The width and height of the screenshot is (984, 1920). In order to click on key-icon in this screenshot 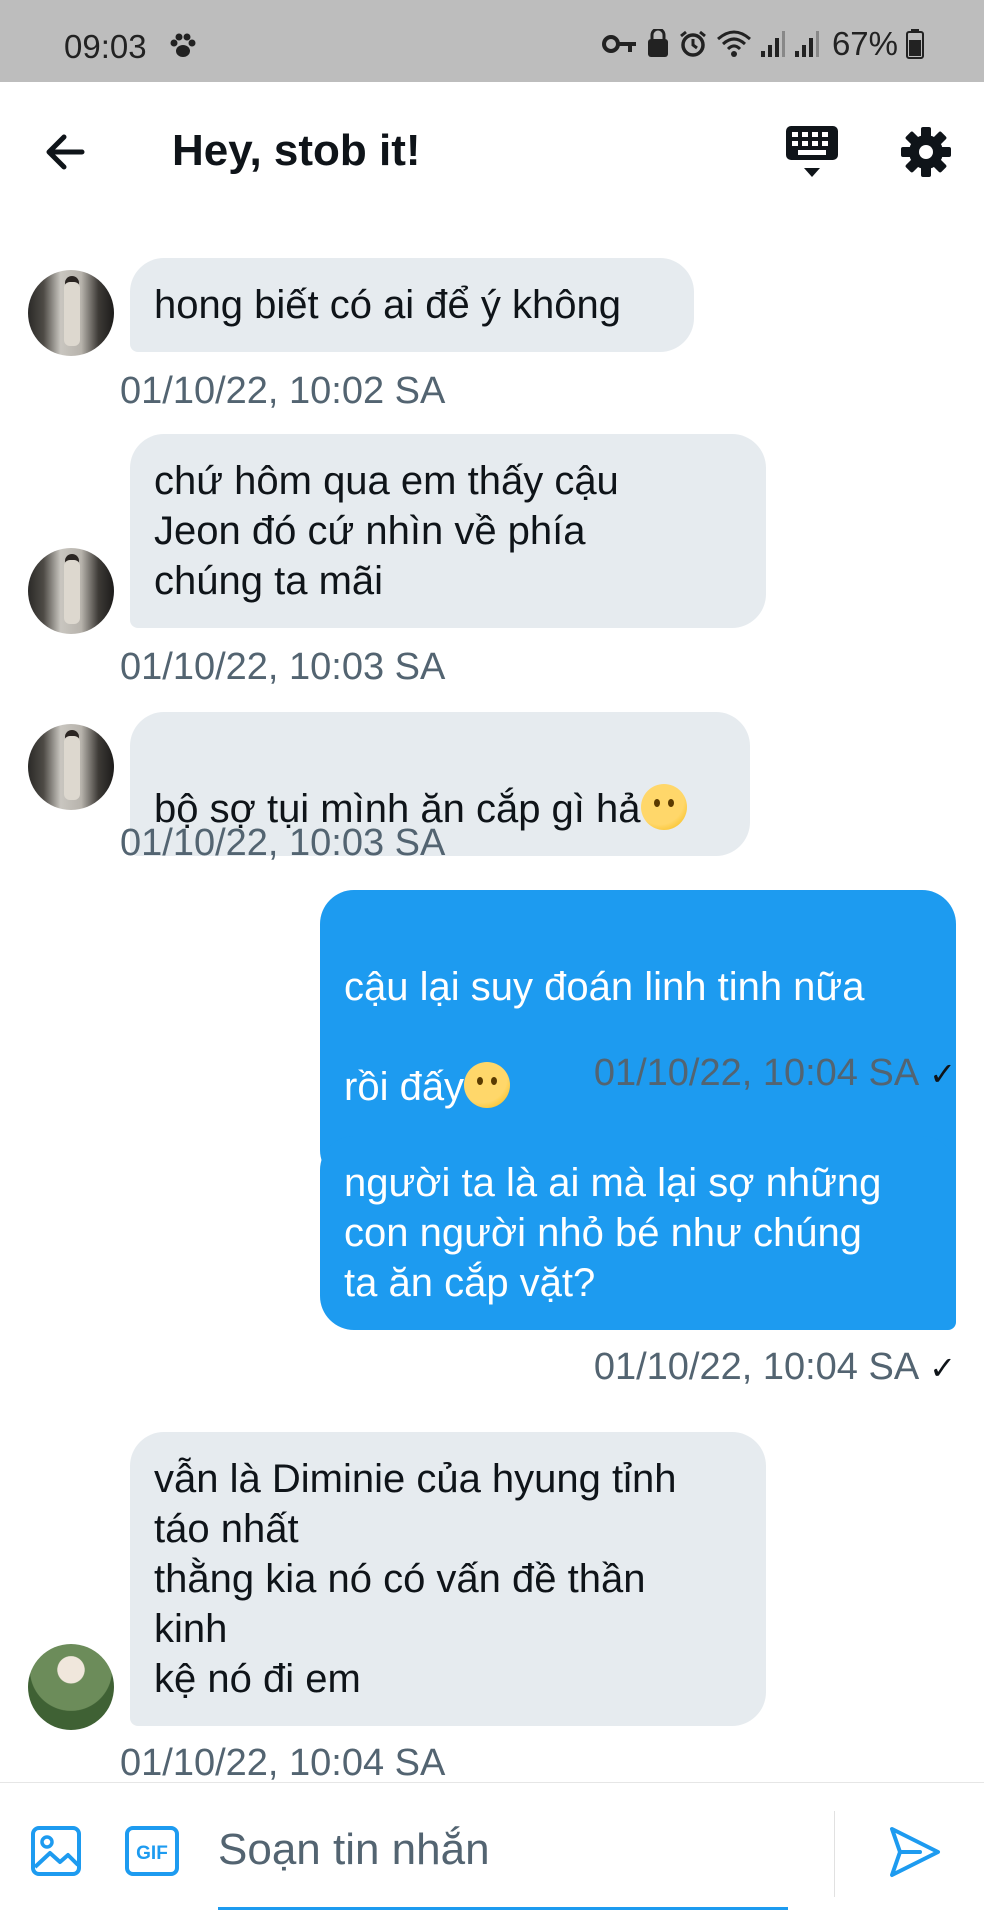, I will do `click(618, 44)`.